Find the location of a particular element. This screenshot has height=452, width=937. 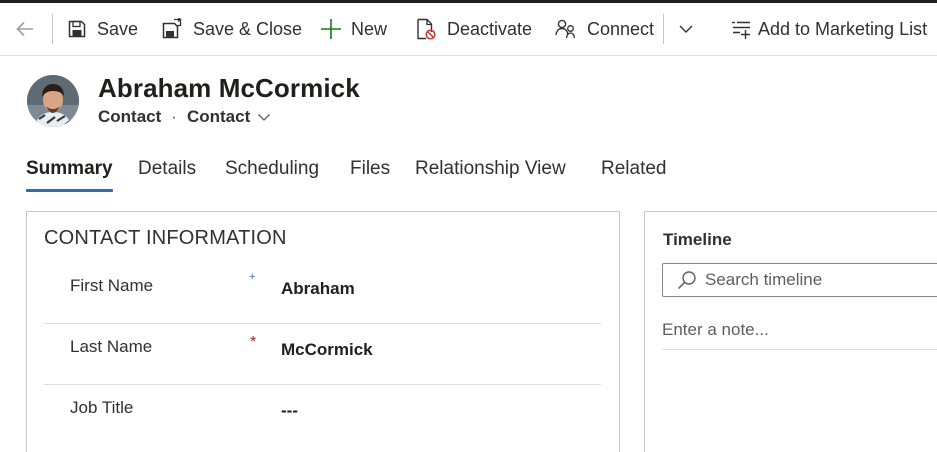

record-title: Abraham McCormick is located at coordinates (229, 88).